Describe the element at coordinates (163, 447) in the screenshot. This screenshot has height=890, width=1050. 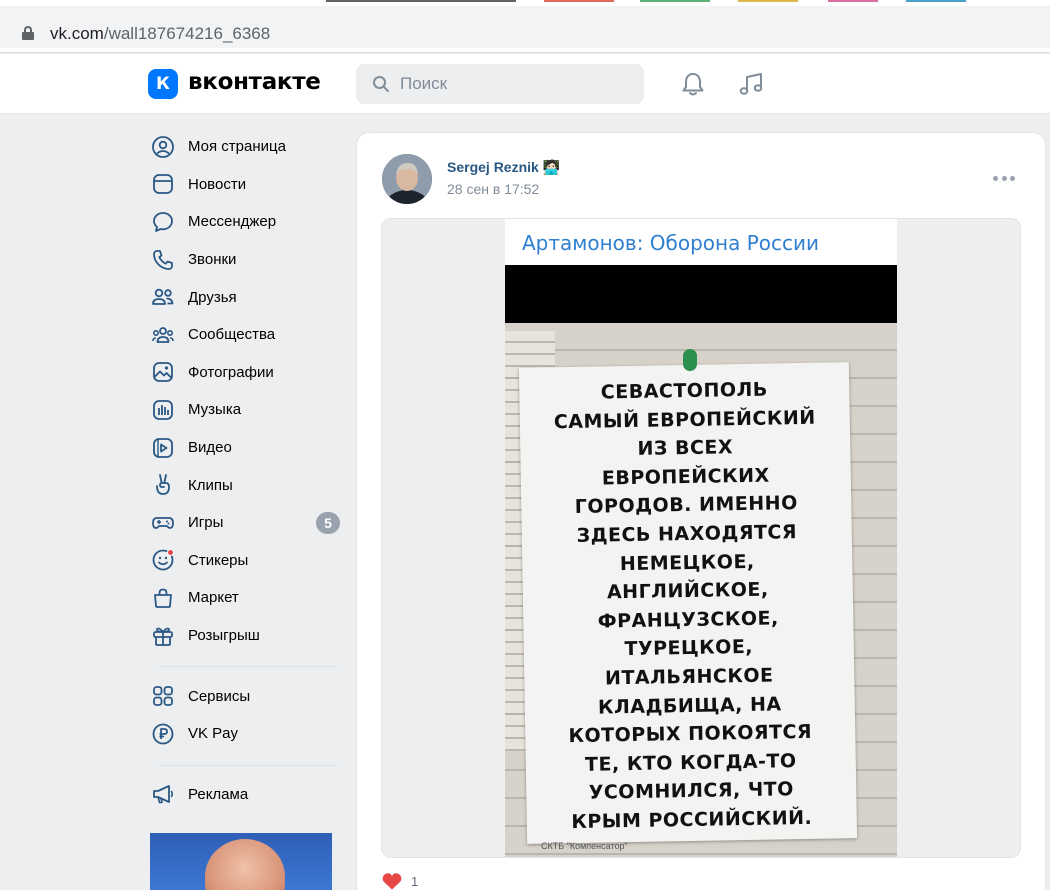
I see `video-icon` at that location.